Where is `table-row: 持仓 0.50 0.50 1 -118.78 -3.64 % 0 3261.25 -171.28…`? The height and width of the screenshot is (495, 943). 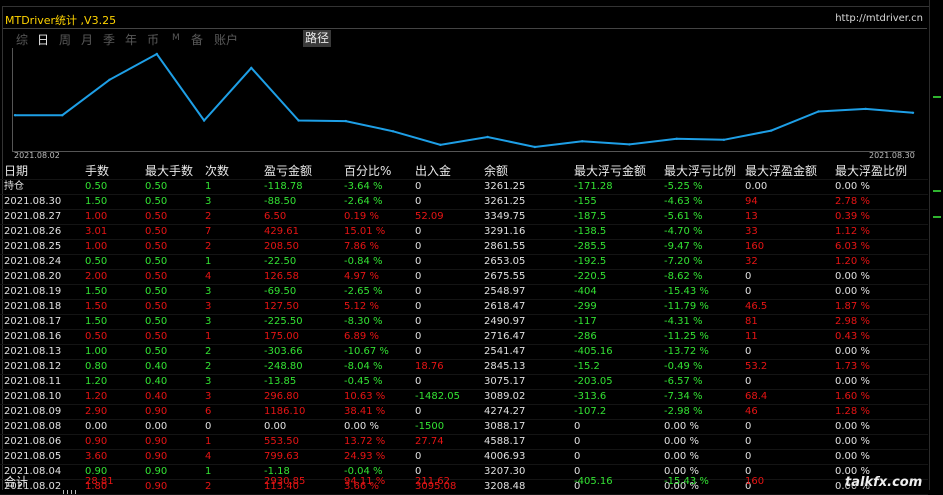
table-row: 持仓 0.50 0.50 1 -118.78 -3.64 % 0 3261.25 -171.28… is located at coordinates (464, 187).